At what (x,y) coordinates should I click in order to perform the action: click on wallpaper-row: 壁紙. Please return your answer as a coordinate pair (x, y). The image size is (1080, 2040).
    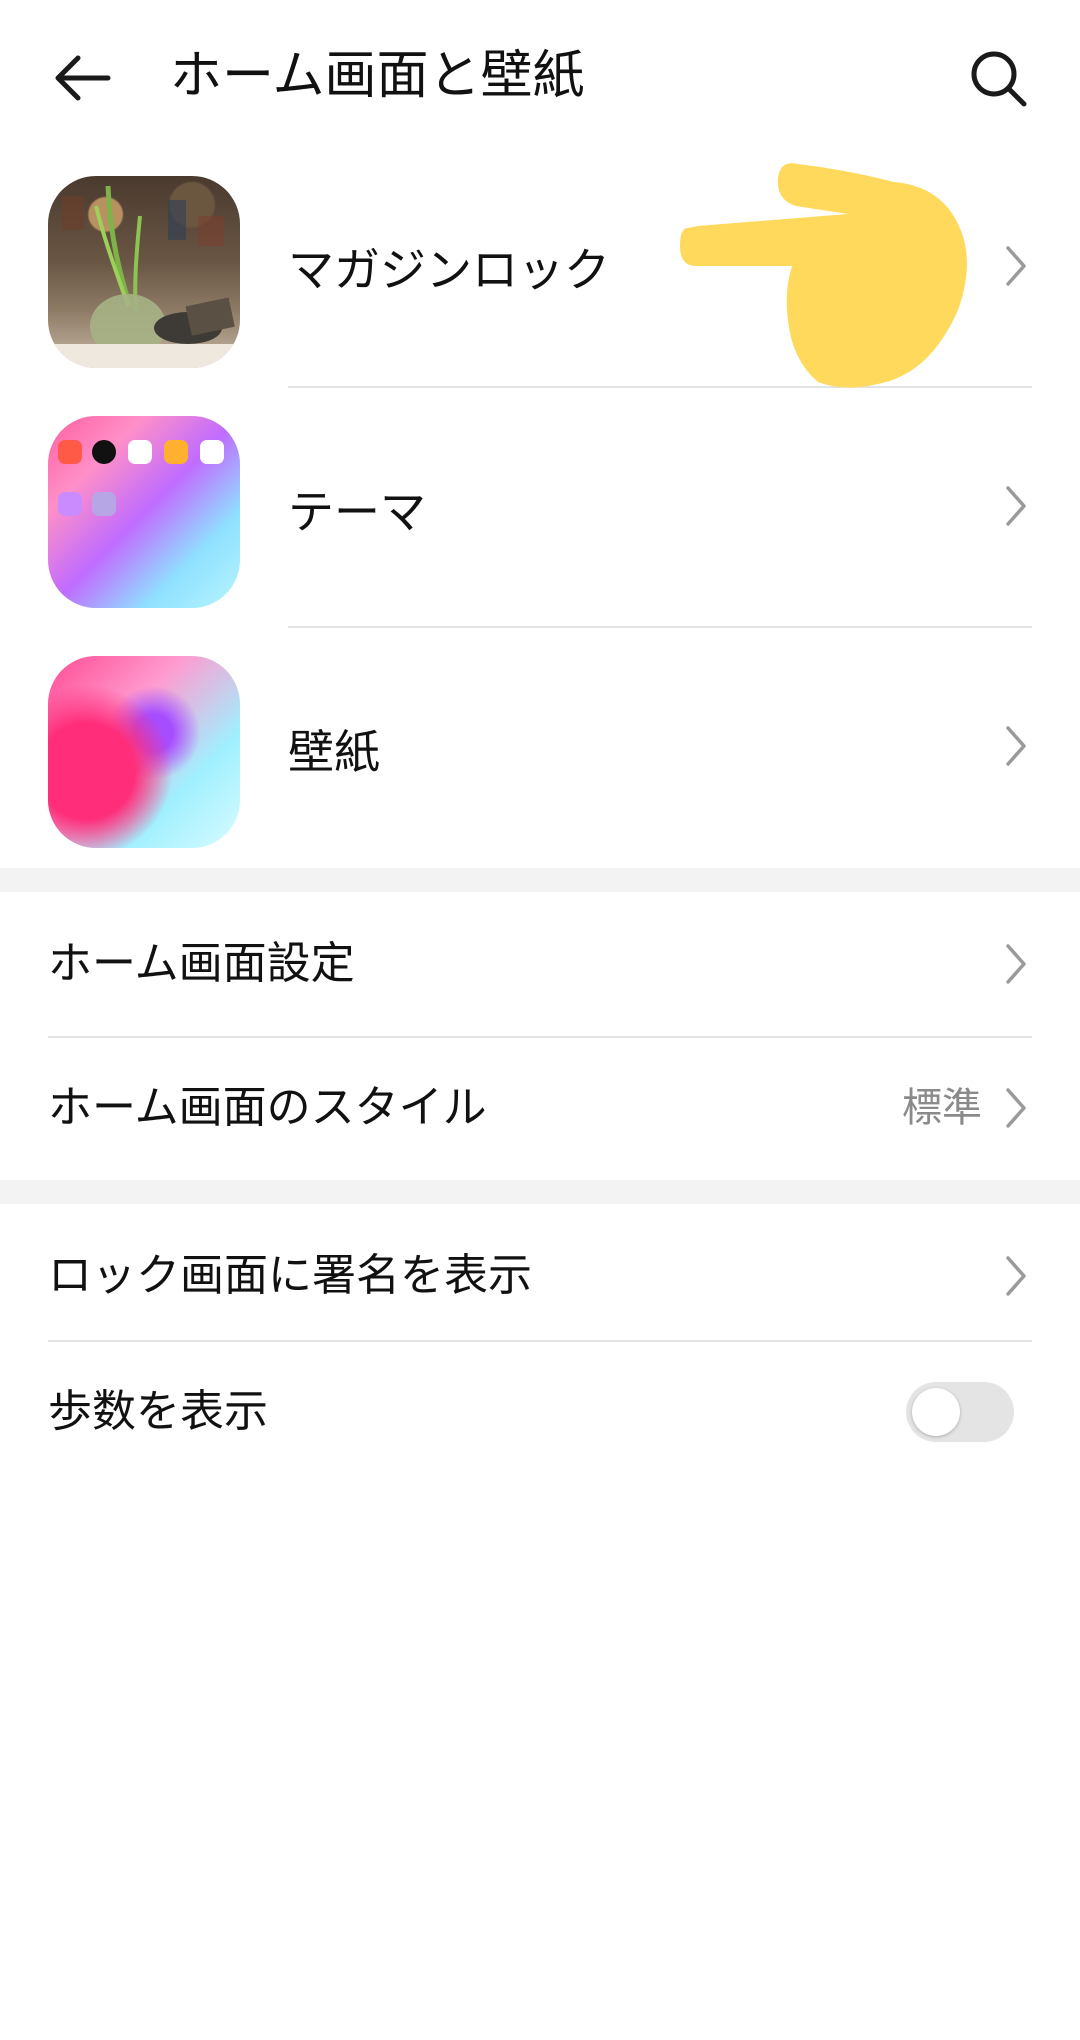
    Looking at the image, I should click on (540, 746).